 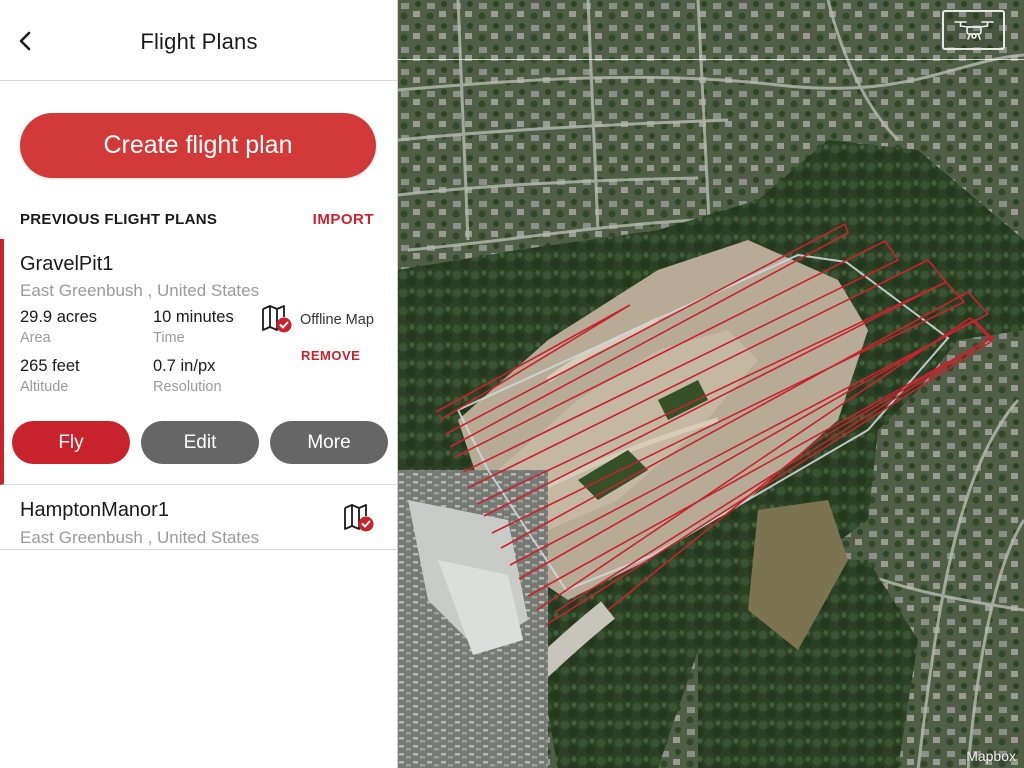 I want to click on altitude-value: 265 feet, so click(x=50, y=366).